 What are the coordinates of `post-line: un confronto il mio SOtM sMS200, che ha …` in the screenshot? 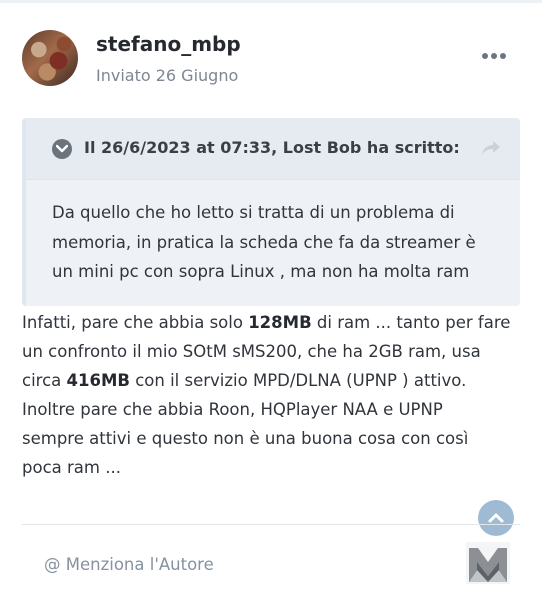 It's located at (251, 351).